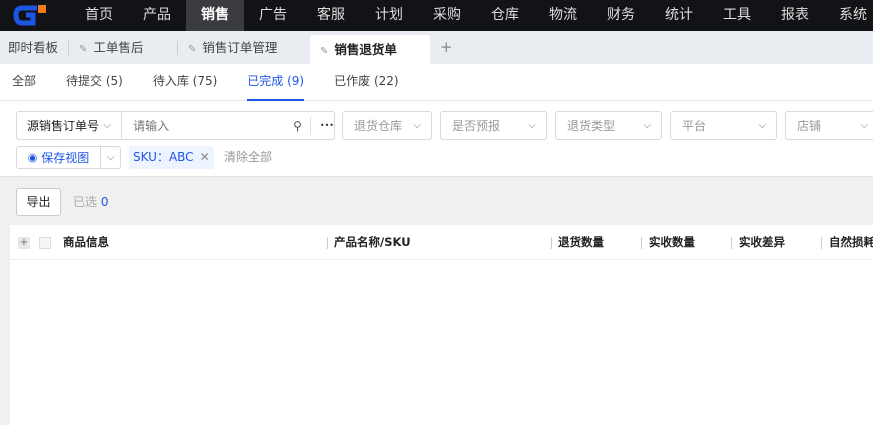  I want to click on tab-after-sales: ✎ 工单售后, so click(123, 47).